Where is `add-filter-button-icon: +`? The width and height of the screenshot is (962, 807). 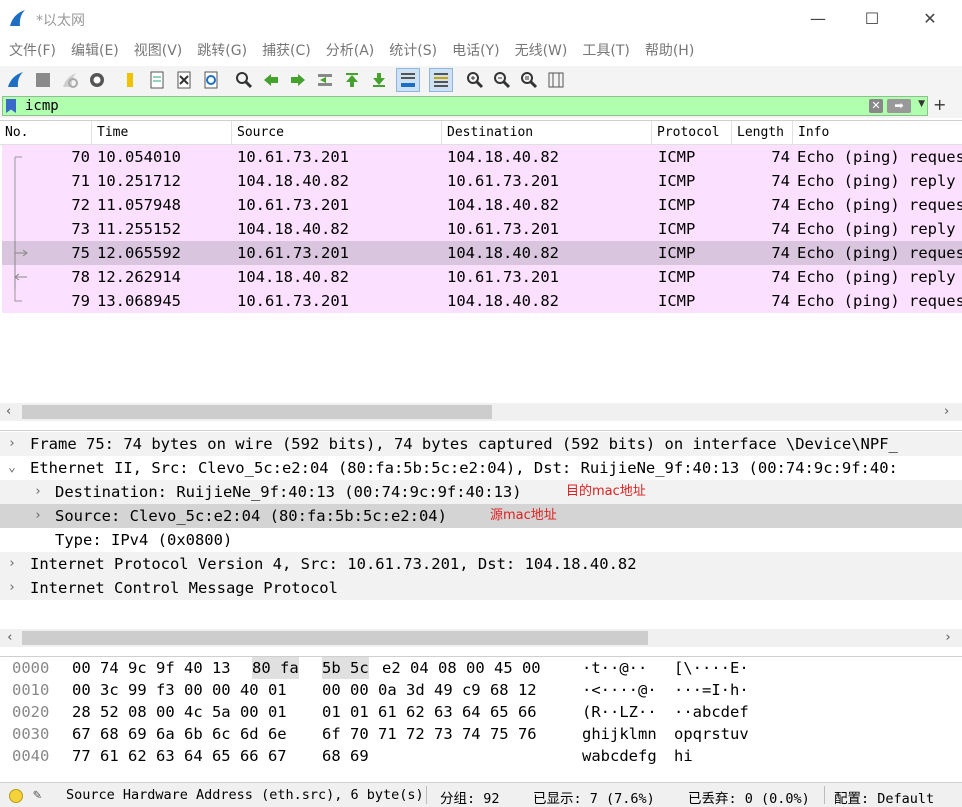
add-filter-button-icon: + is located at coordinates (939, 104).